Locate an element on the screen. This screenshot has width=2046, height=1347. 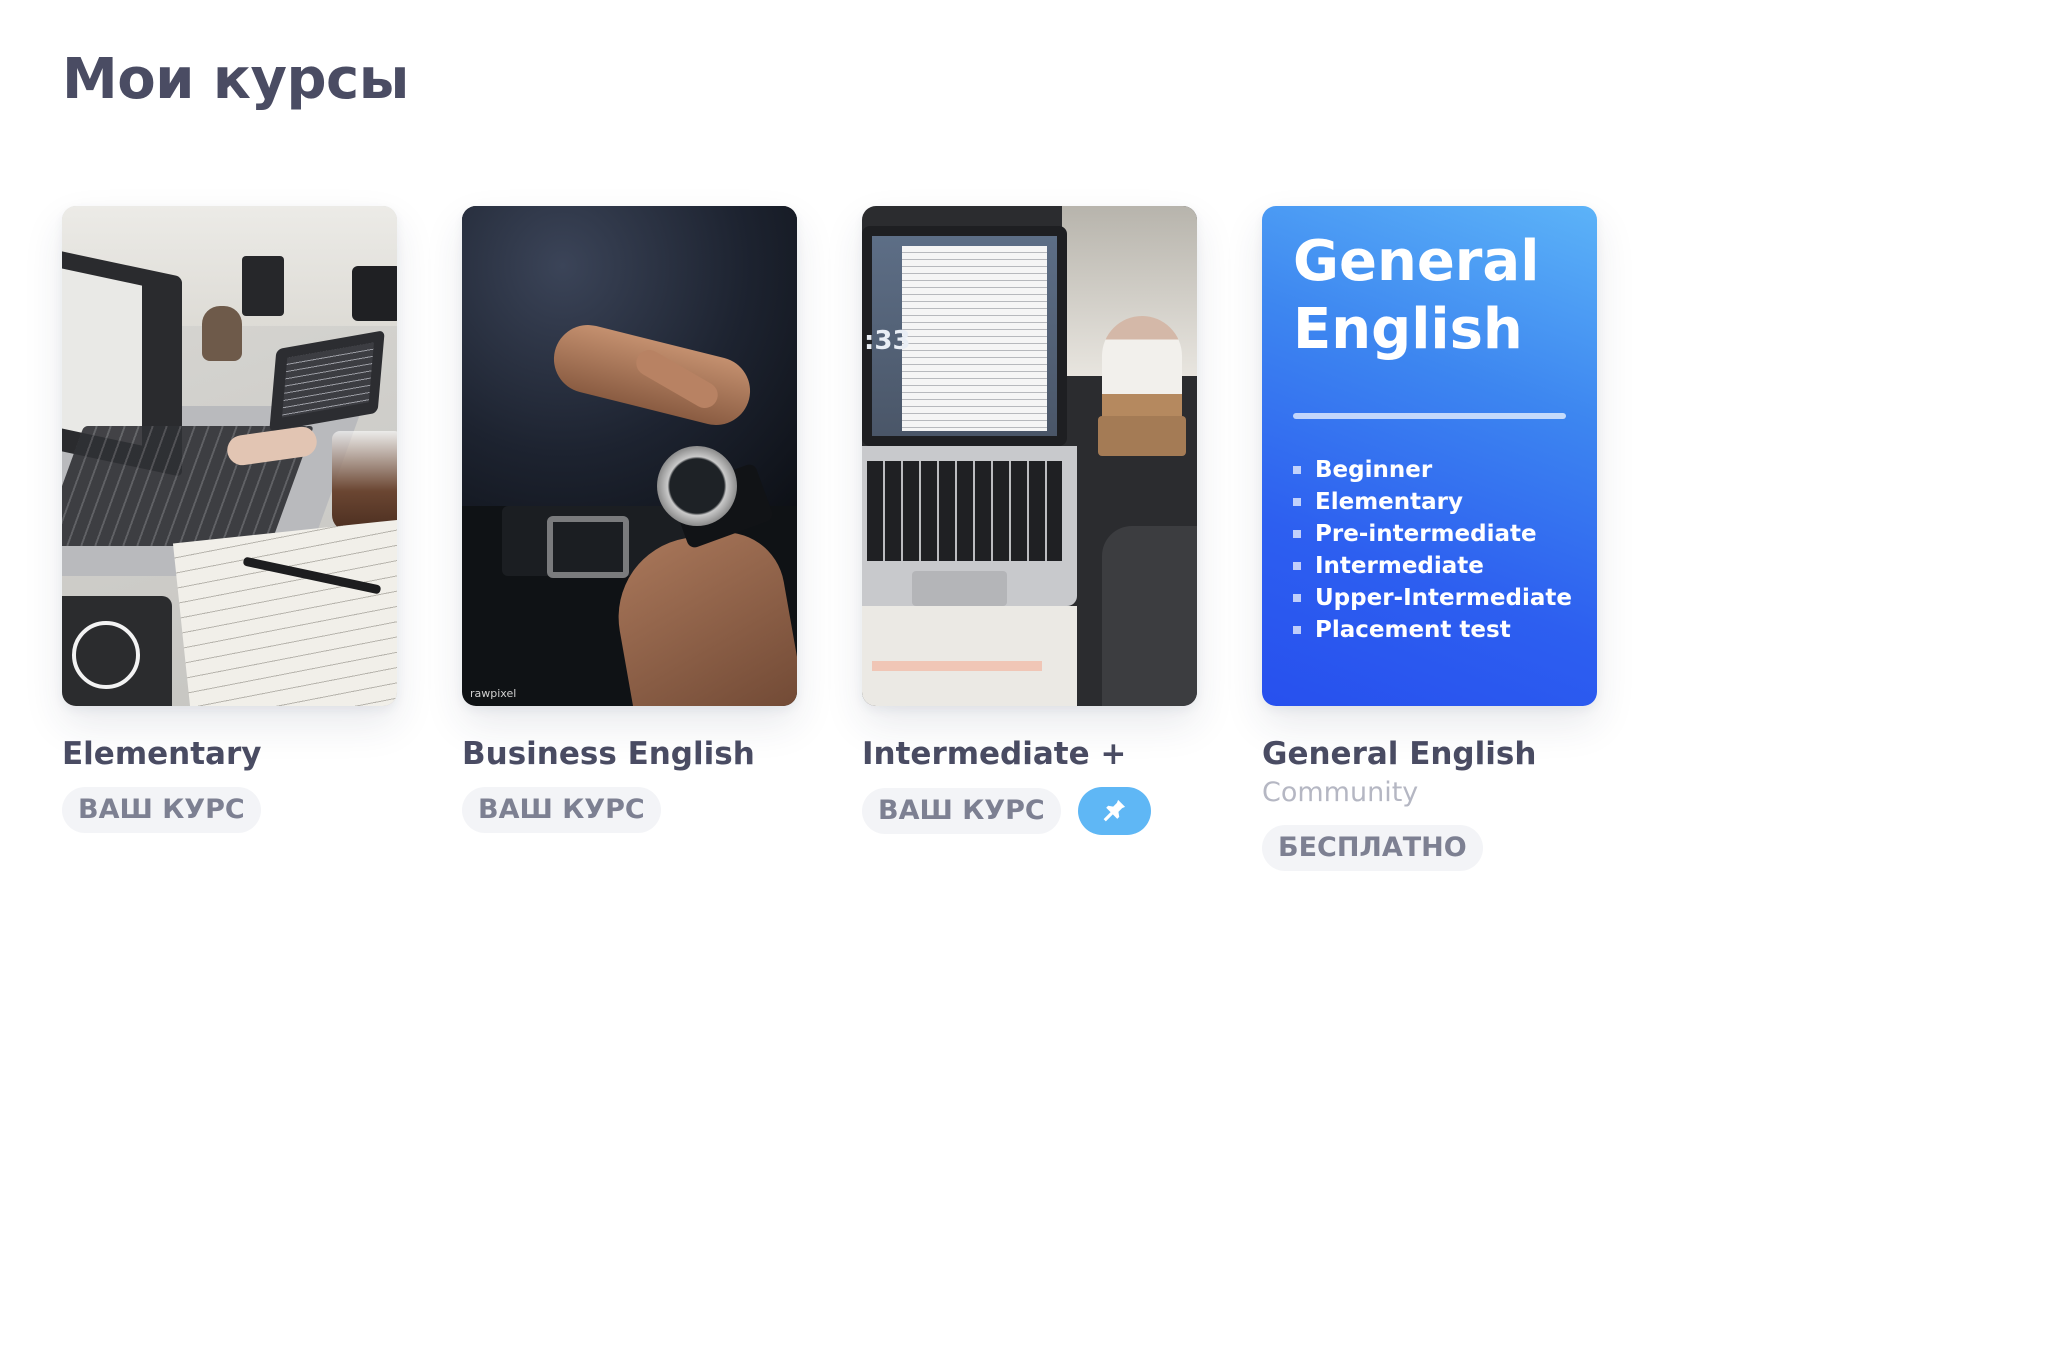
course-card-elementary: Elementary ВАШ КУРС is located at coordinates (229, 538).